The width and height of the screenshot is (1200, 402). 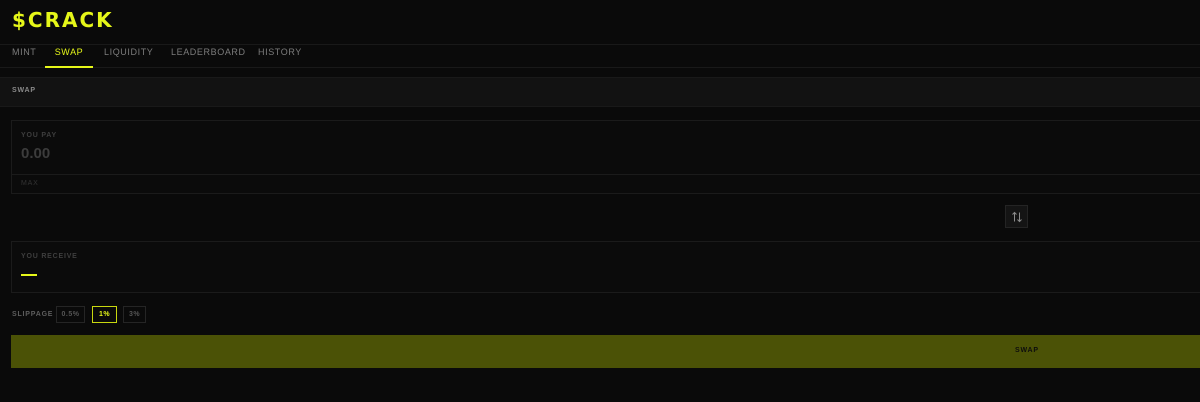 What do you see at coordinates (279, 56) in the screenshot?
I see `tab-history: HISTORY` at bounding box center [279, 56].